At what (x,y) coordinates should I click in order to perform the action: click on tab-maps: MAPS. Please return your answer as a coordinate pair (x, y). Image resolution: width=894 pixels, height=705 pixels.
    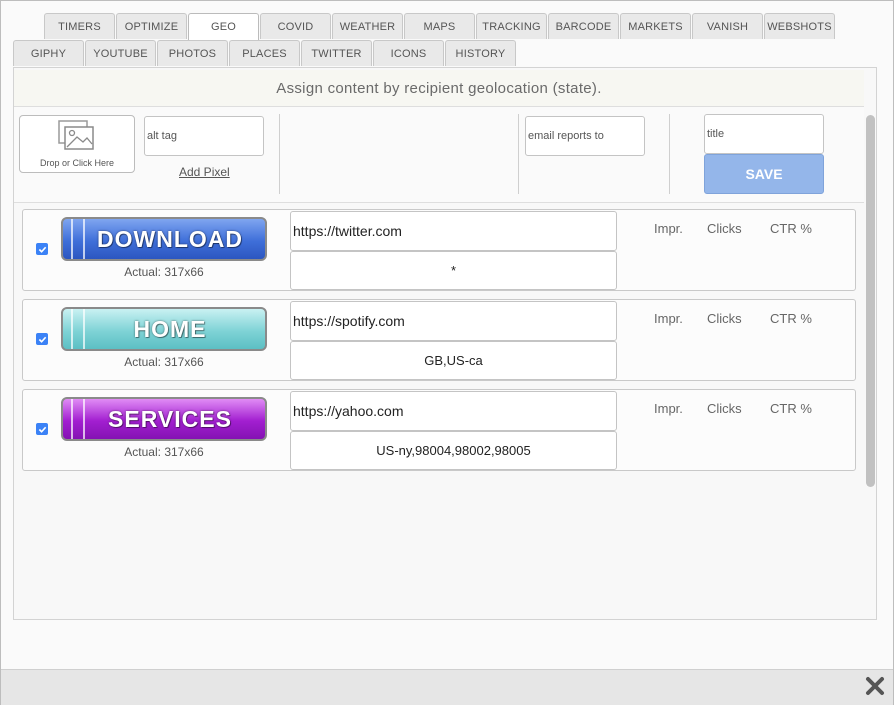
    Looking at the image, I should click on (439, 26).